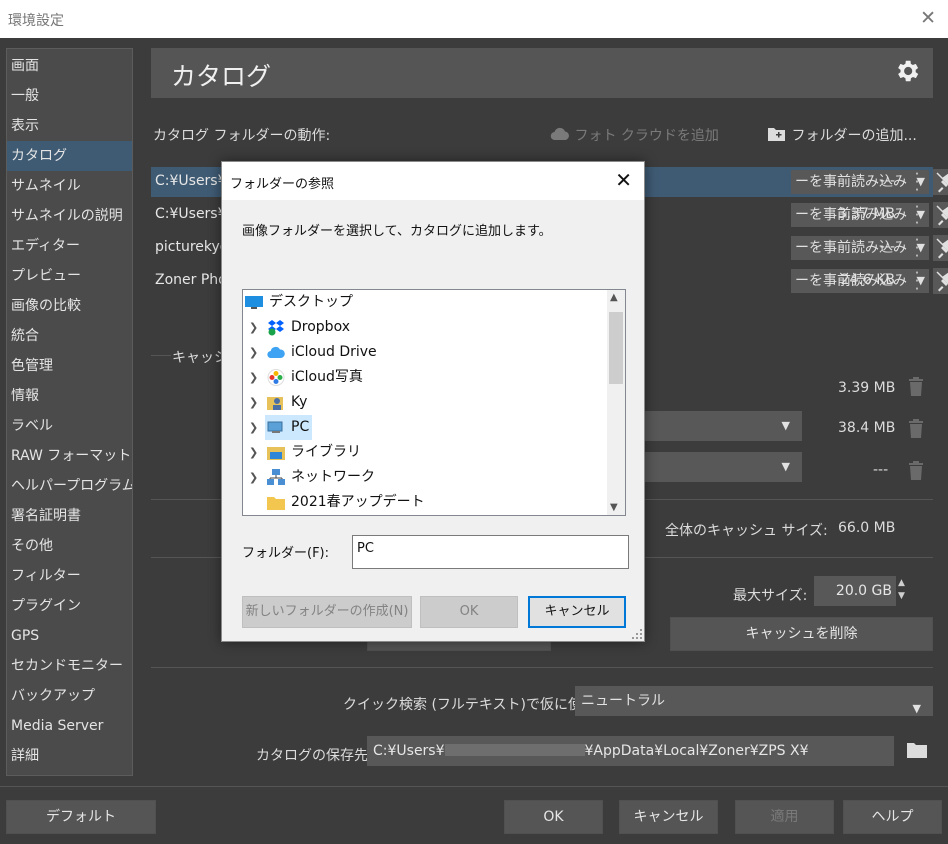 The width and height of the screenshot is (948, 844). What do you see at coordinates (784, 817) in the screenshot?
I see `apply-button: 適用` at bounding box center [784, 817].